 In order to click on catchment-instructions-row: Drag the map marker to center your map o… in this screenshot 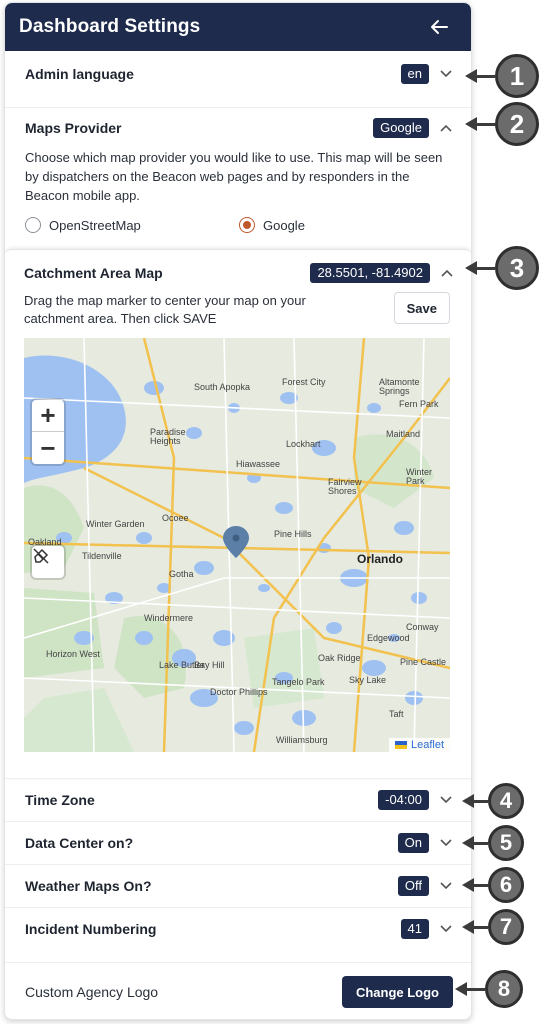, I will do `click(238, 310)`.